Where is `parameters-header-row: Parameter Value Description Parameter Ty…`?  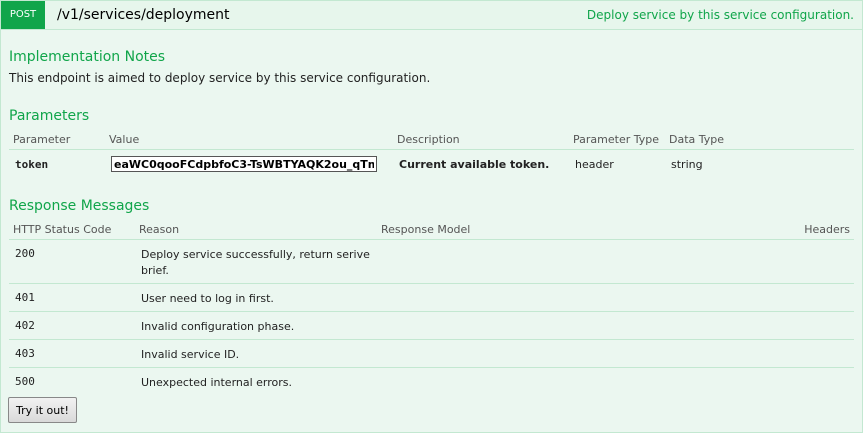 parameters-header-row: Parameter Value Description Parameter Ty… is located at coordinates (431, 139).